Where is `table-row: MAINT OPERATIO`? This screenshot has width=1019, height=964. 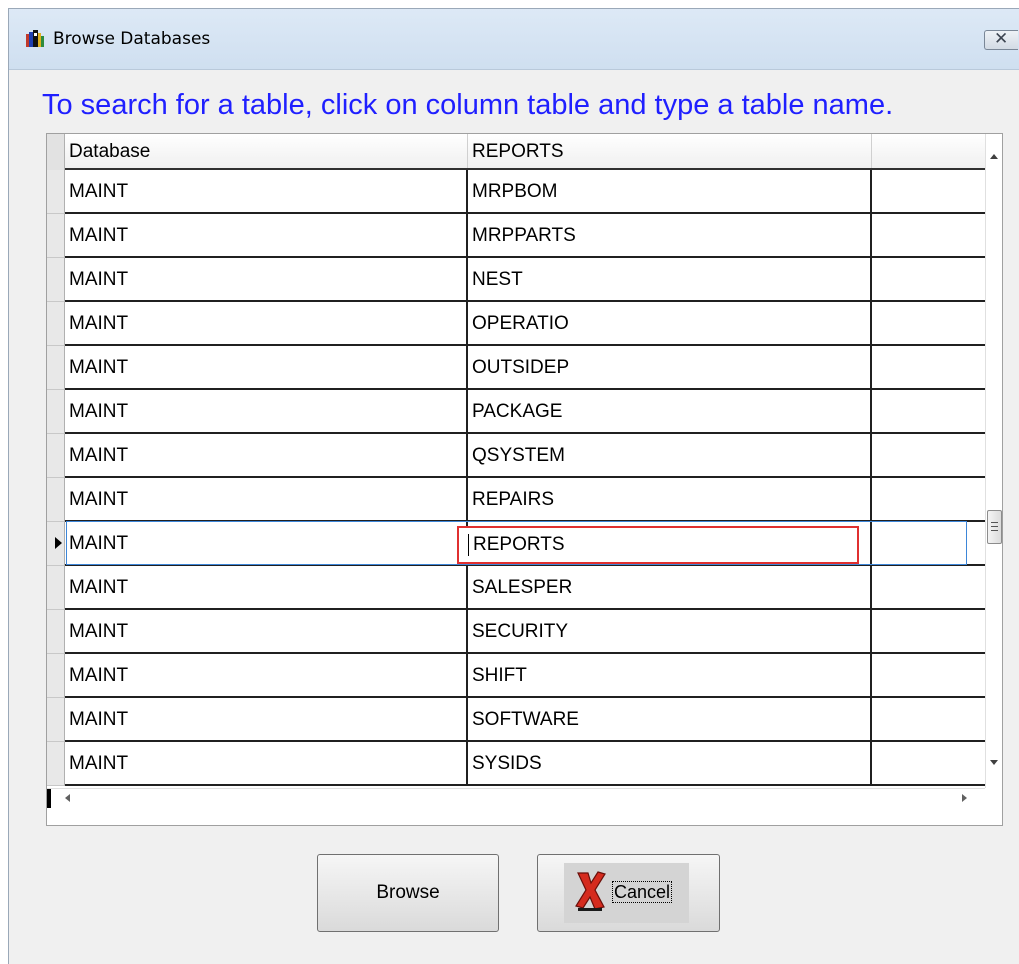
table-row: MAINT OPERATIO is located at coordinates (516, 324).